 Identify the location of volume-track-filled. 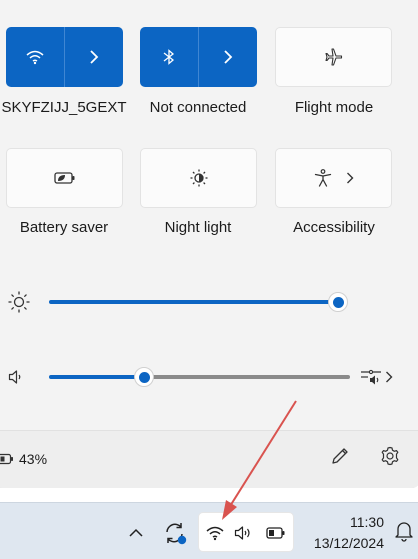
(96, 377).